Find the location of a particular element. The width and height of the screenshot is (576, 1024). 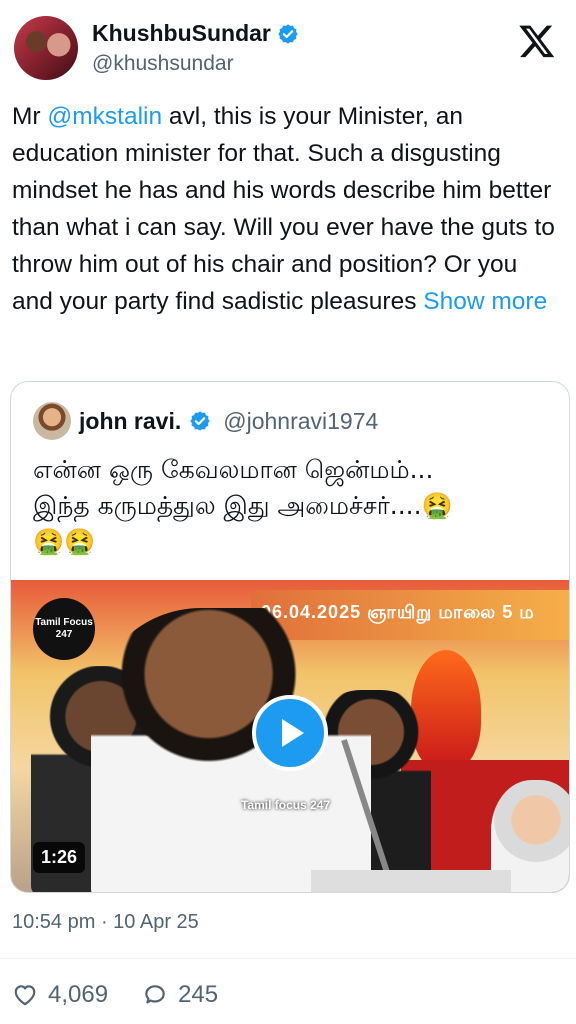

play-icon is located at coordinates (293, 733).